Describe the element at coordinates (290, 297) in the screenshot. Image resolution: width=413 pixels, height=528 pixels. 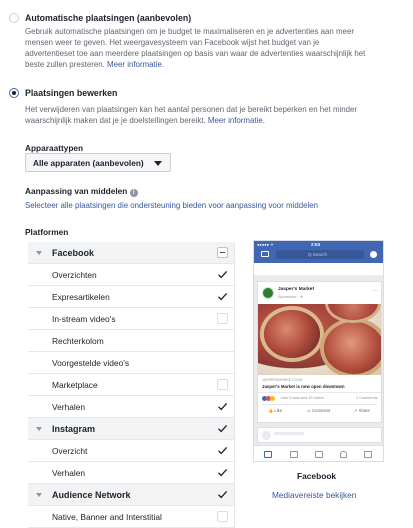
I see `sponsored-label: Sponsored · ⊕` at that location.